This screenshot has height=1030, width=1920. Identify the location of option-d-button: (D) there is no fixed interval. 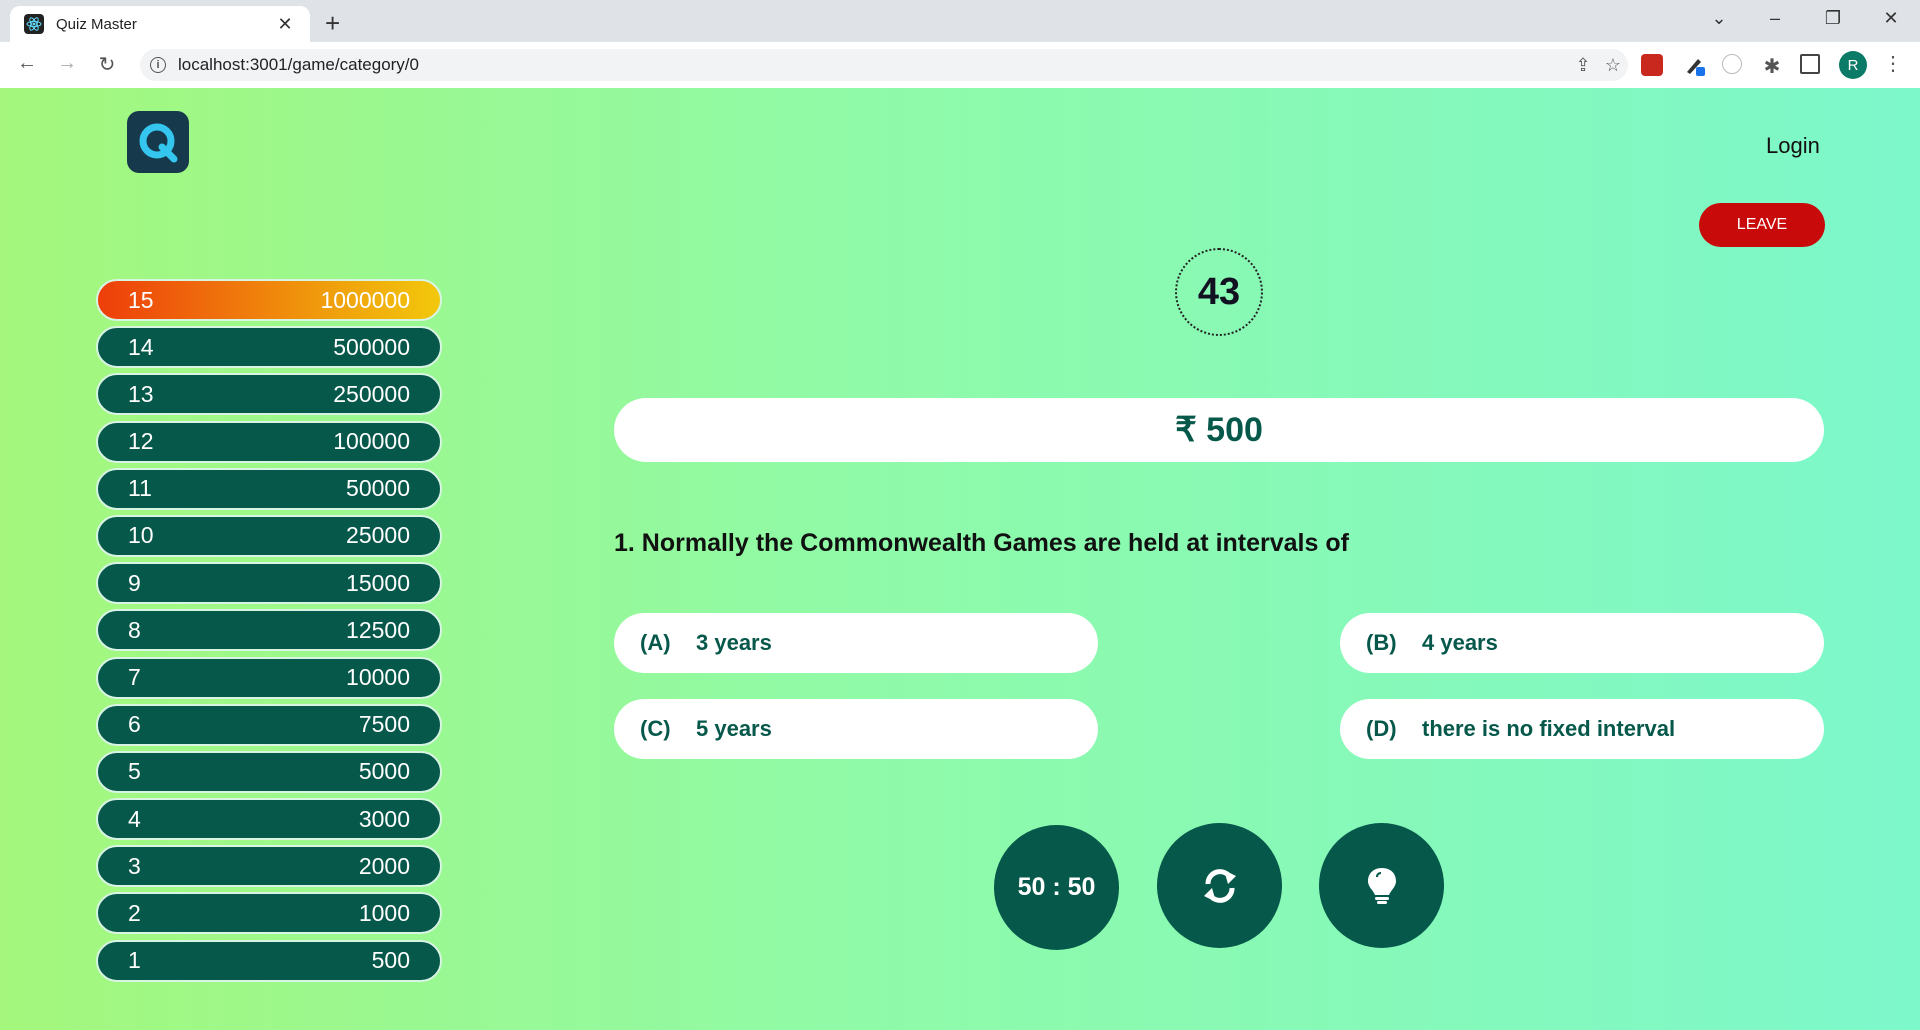
(1582, 729).